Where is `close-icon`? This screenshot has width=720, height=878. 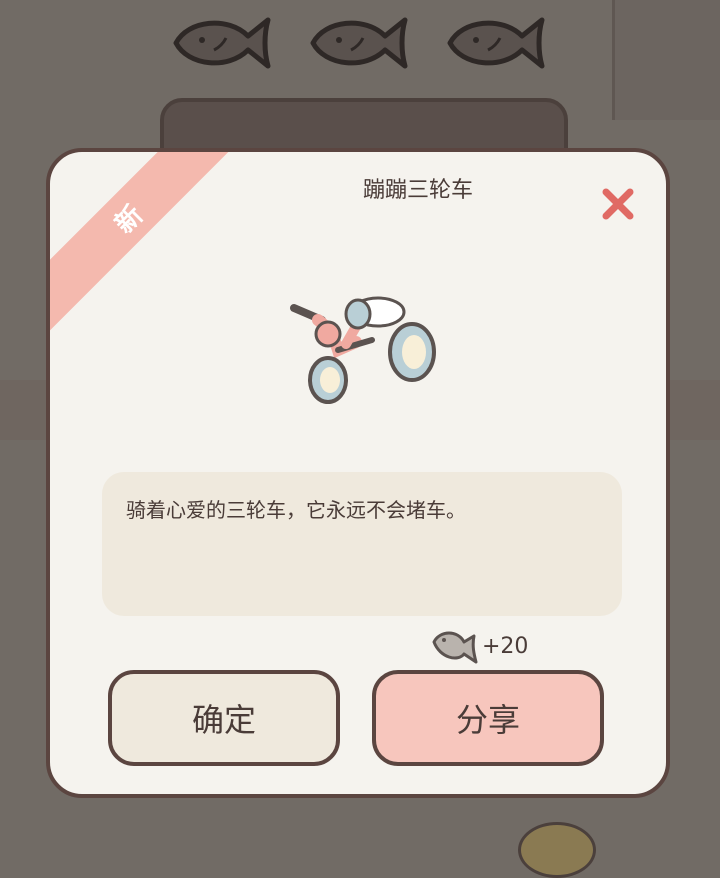 close-icon is located at coordinates (618, 204).